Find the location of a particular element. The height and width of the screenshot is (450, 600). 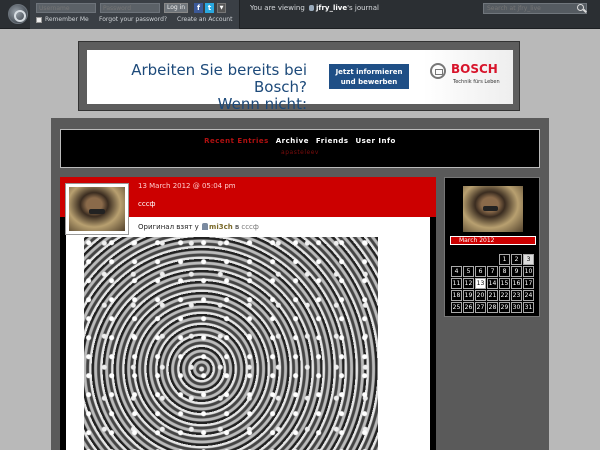

calendar-day: 13 is located at coordinates (480, 283).